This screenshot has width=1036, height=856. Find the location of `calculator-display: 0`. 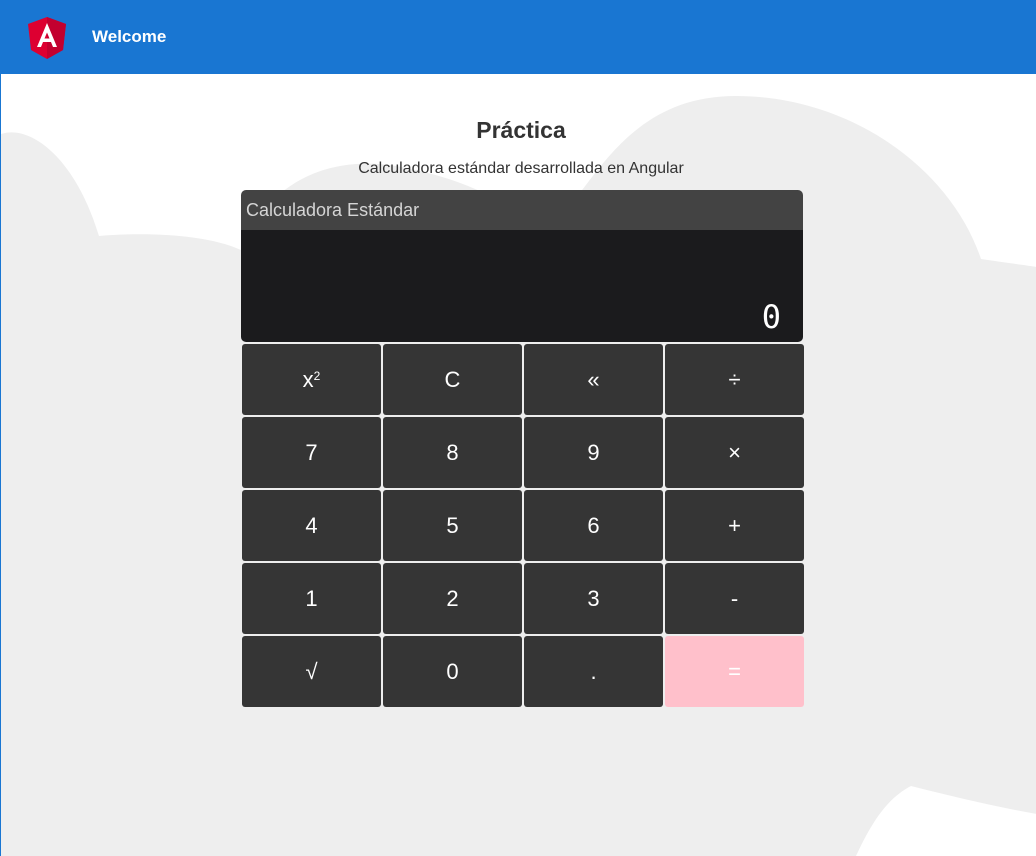

calculator-display: 0 is located at coordinates (522, 286).